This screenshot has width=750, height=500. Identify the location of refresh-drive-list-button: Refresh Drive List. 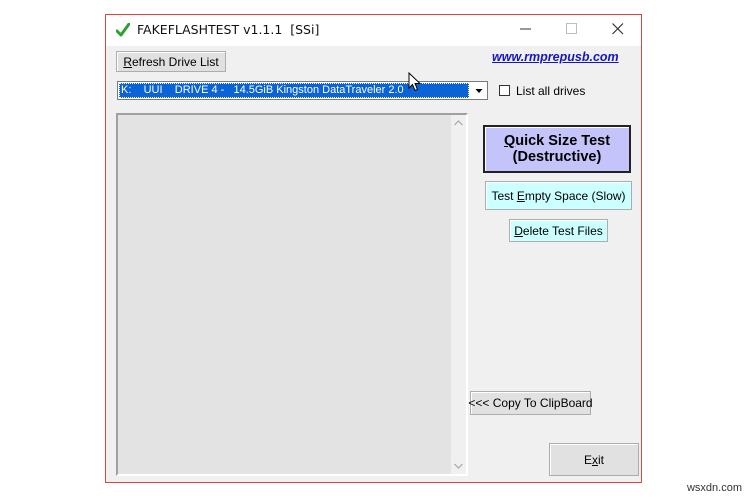
(171, 61).